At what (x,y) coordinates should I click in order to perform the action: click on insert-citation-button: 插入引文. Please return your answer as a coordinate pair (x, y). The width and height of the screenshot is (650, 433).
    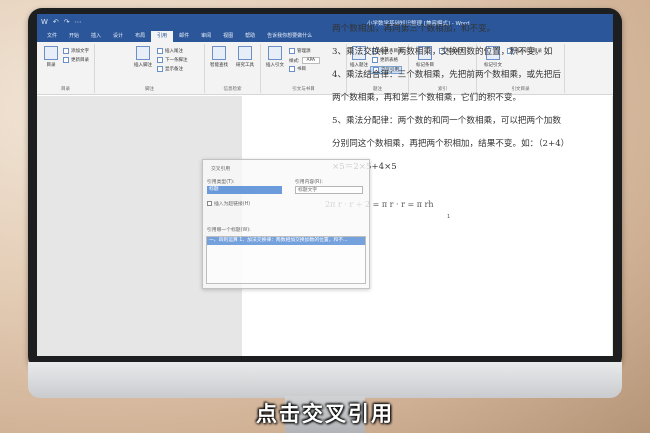
    Looking at the image, I should click on (275, 57).